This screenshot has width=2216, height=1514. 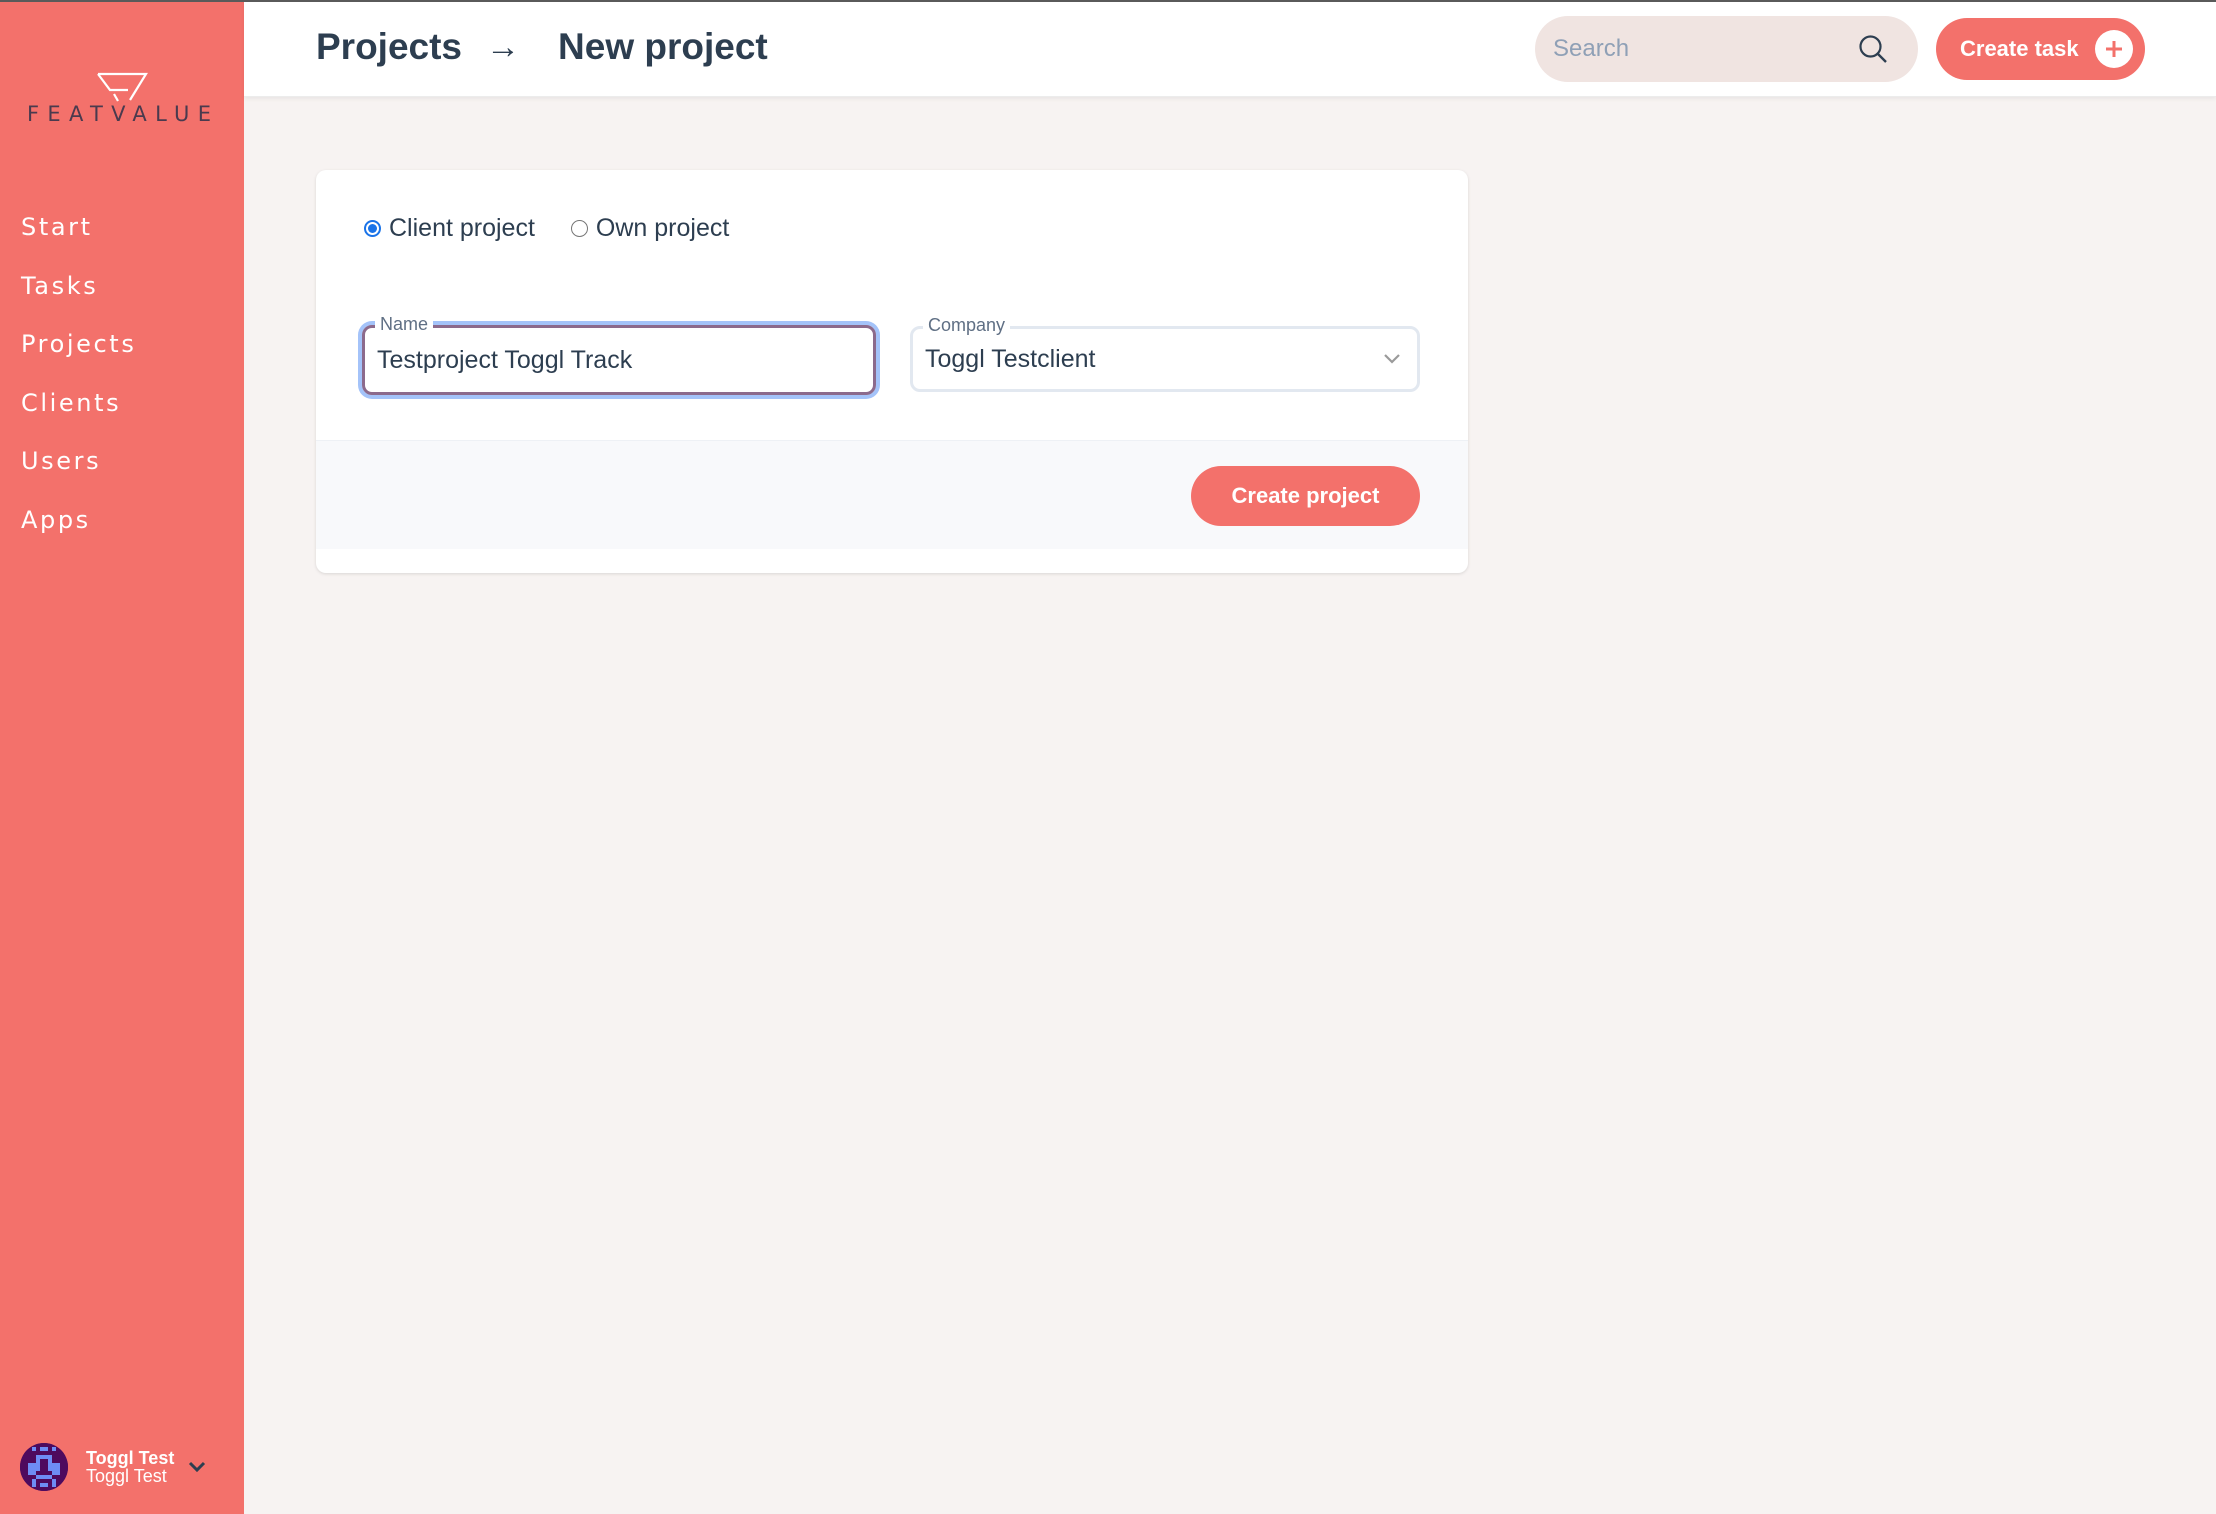 I want to click on sidebar-item-projects: Projects, so click(x=122, y=356).